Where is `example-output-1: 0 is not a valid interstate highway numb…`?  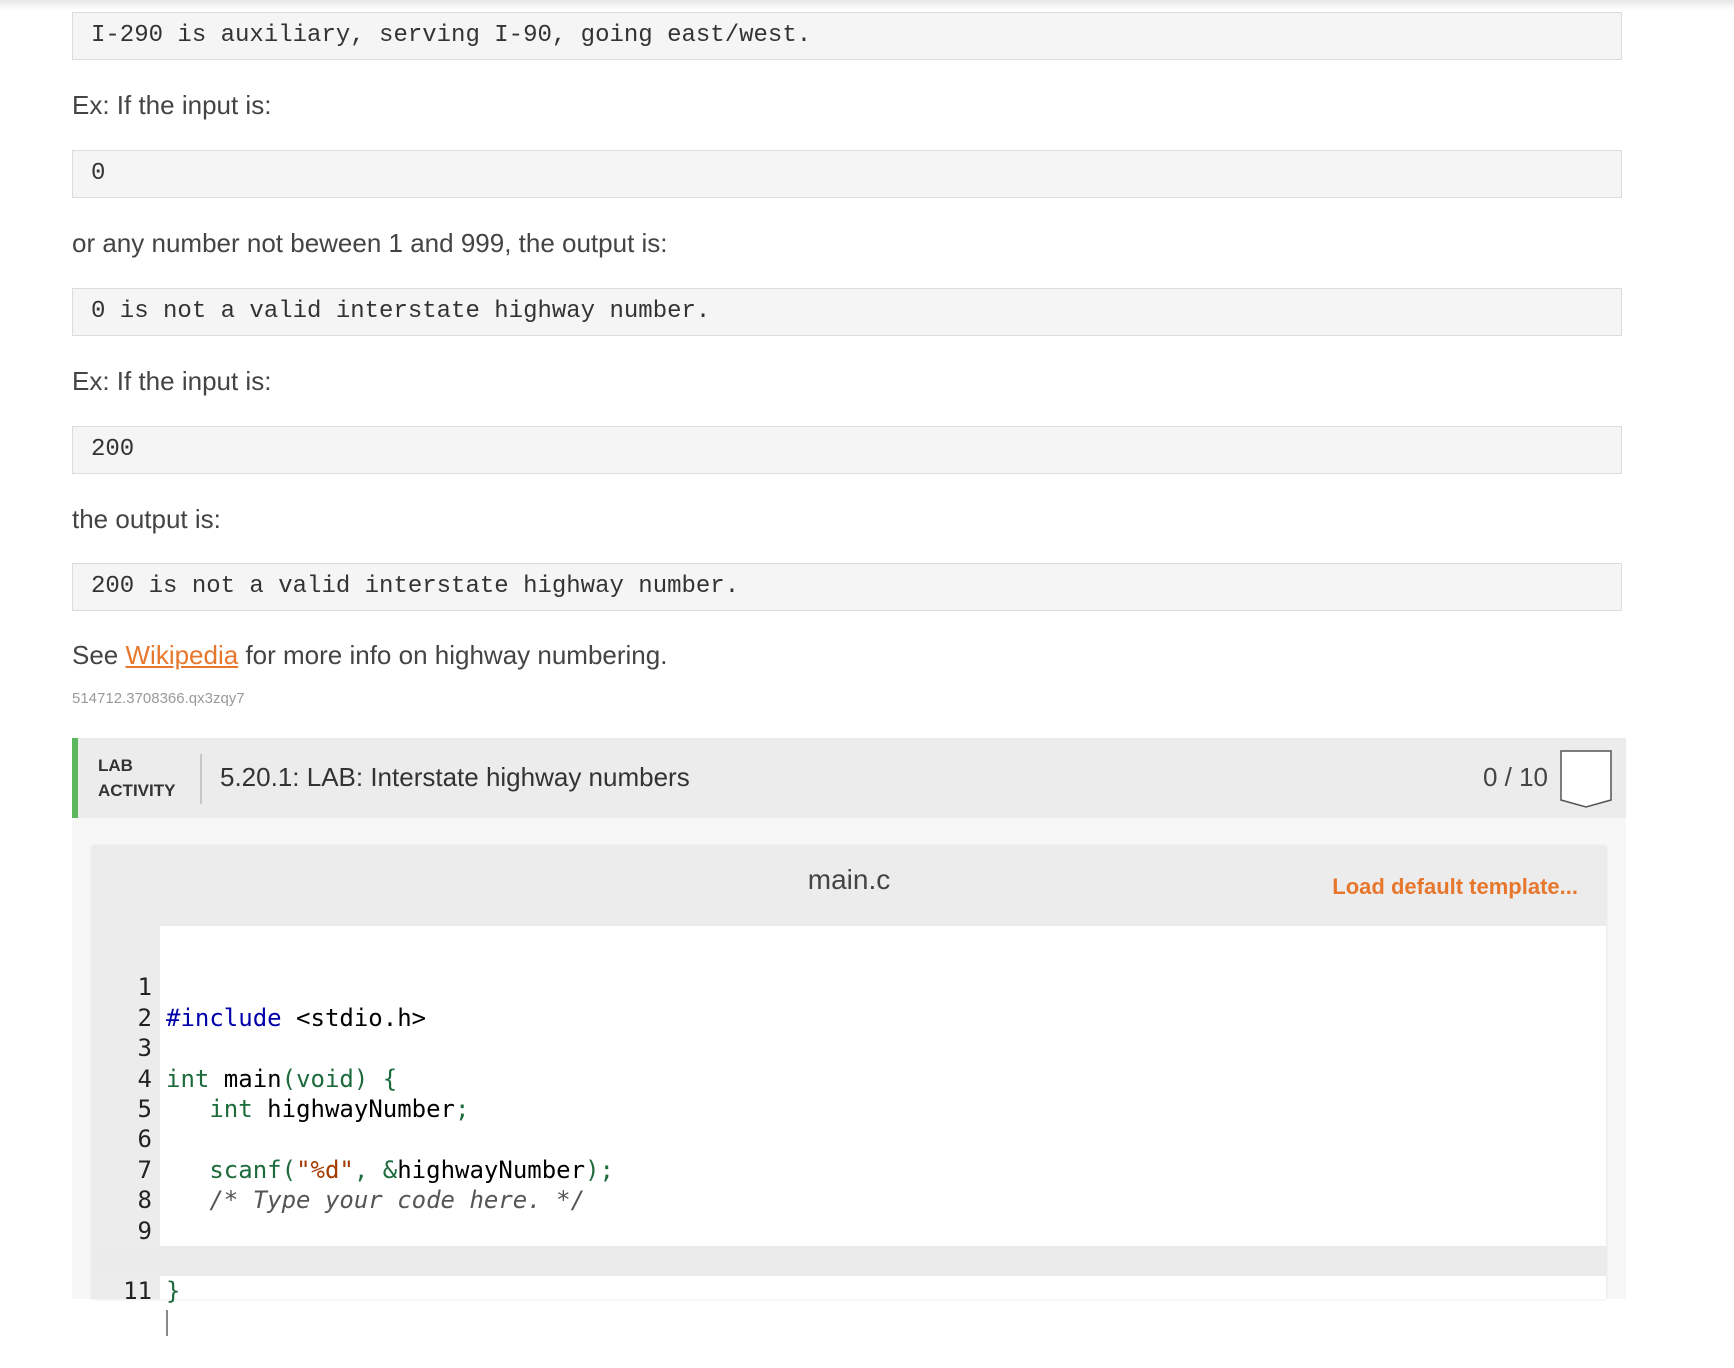
example-output-1: 0 is not a valid interstate highway numb… is located at coordinates (847, 312).